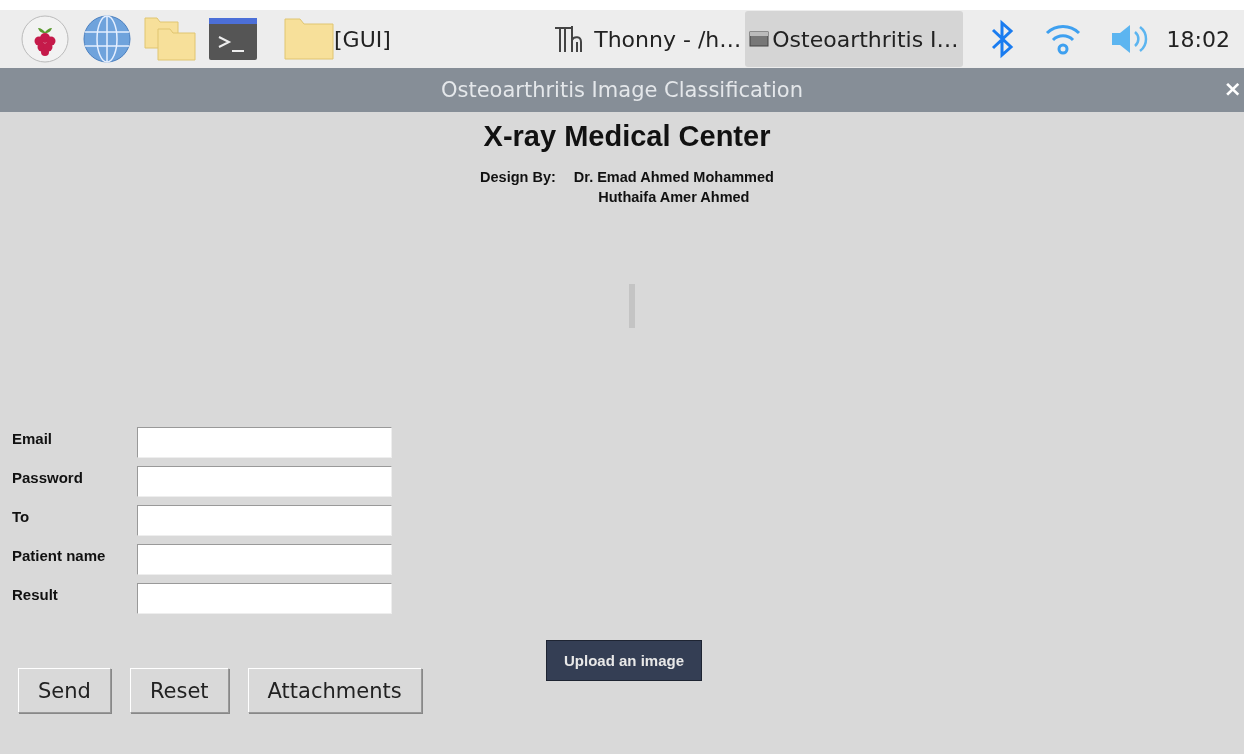 This screenshot has width=1244, height=754. What do you see at coordinates (622, 90) in the screenshot?
I see `window-title: Osteoarthritis Image Classification` at bounding box center [622, 90].